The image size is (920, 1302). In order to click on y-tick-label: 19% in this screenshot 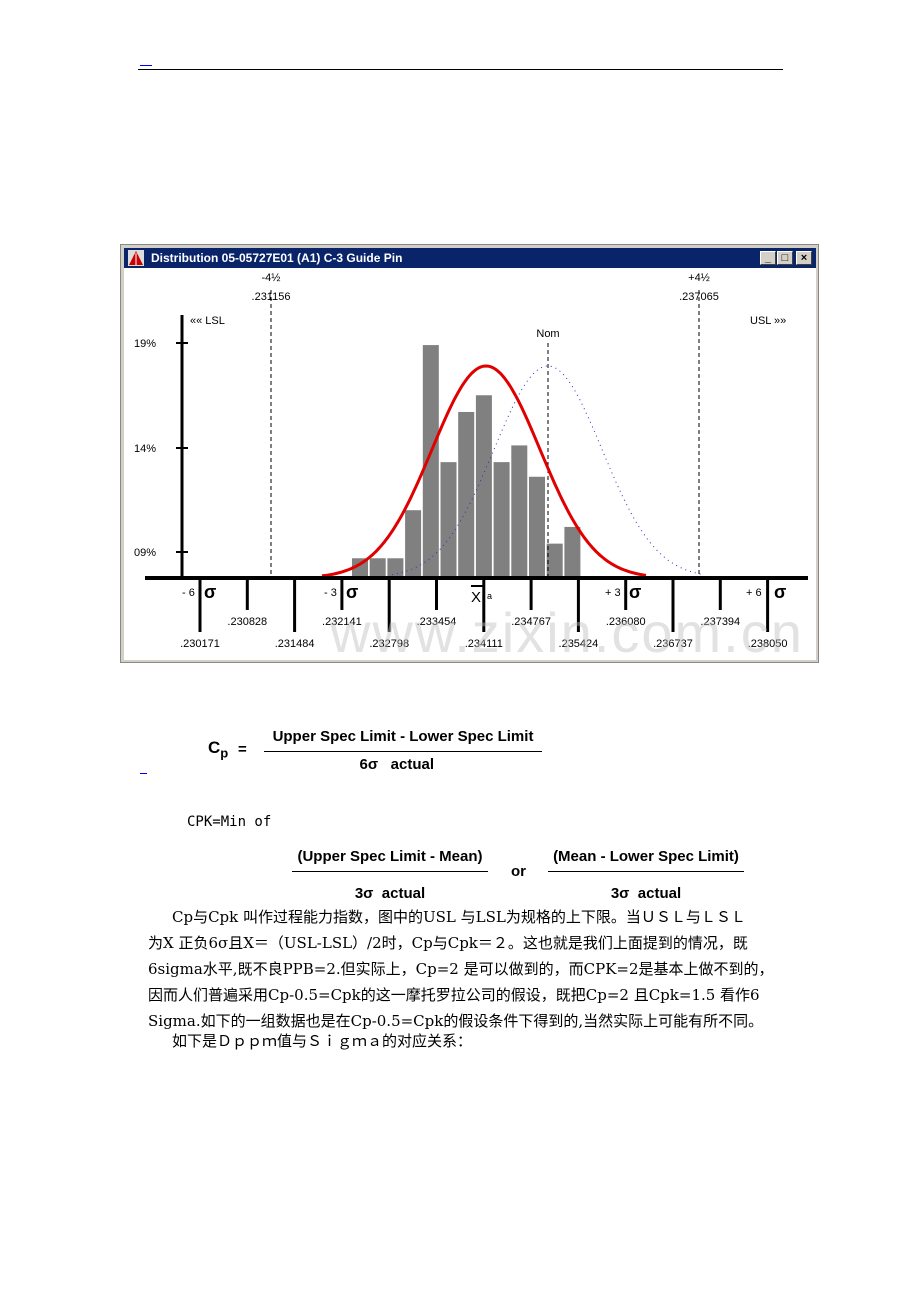, I will do `click(145, 344)`.